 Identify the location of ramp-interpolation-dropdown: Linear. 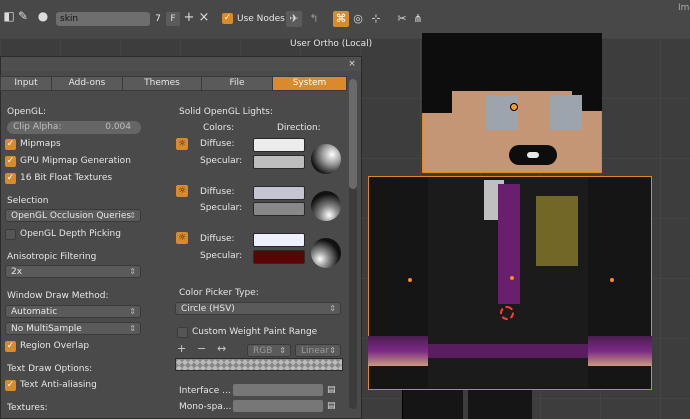
(318, 350).